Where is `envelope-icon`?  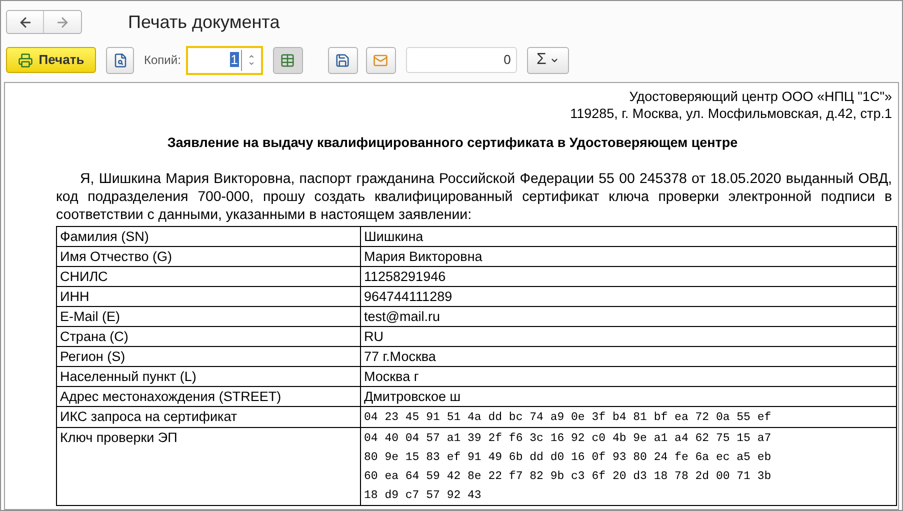
envelope-icon is located at coordinates (380, 60).